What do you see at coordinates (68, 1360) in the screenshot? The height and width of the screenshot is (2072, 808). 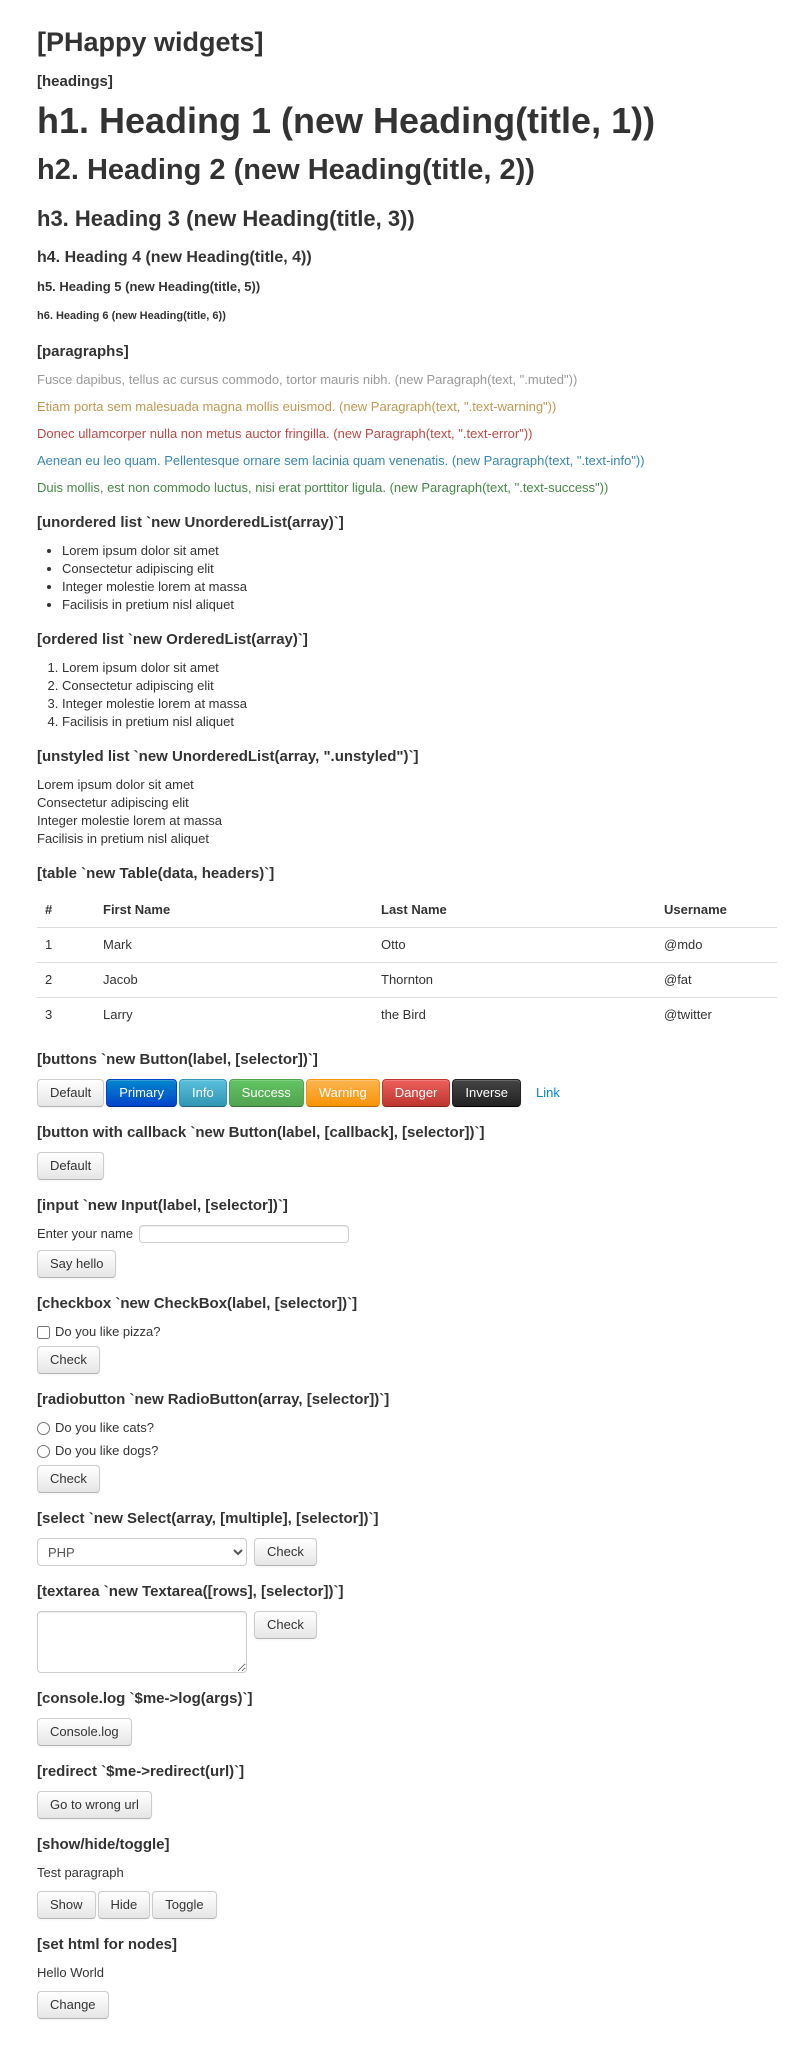 I see `checkbox-check-button: Check` at bounding box center [68, 1360].